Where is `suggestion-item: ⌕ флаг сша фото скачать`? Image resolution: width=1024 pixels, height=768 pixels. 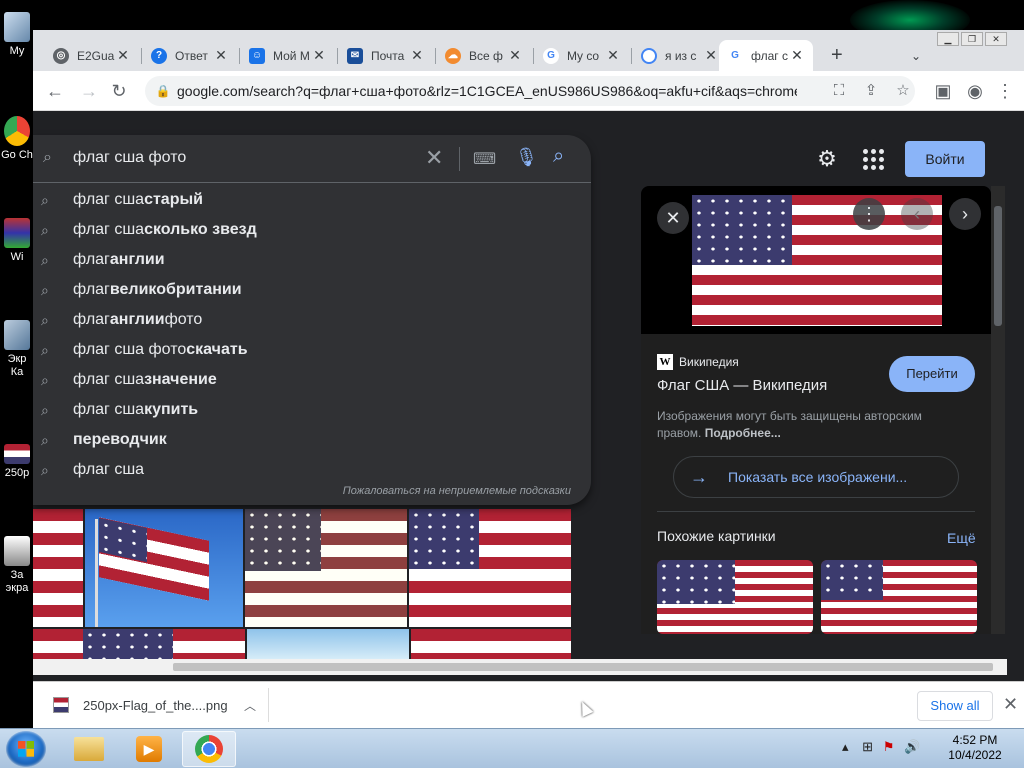
suggestion-item: ⌕ флаг сша фото скачать is located at coordinates (312, 350).